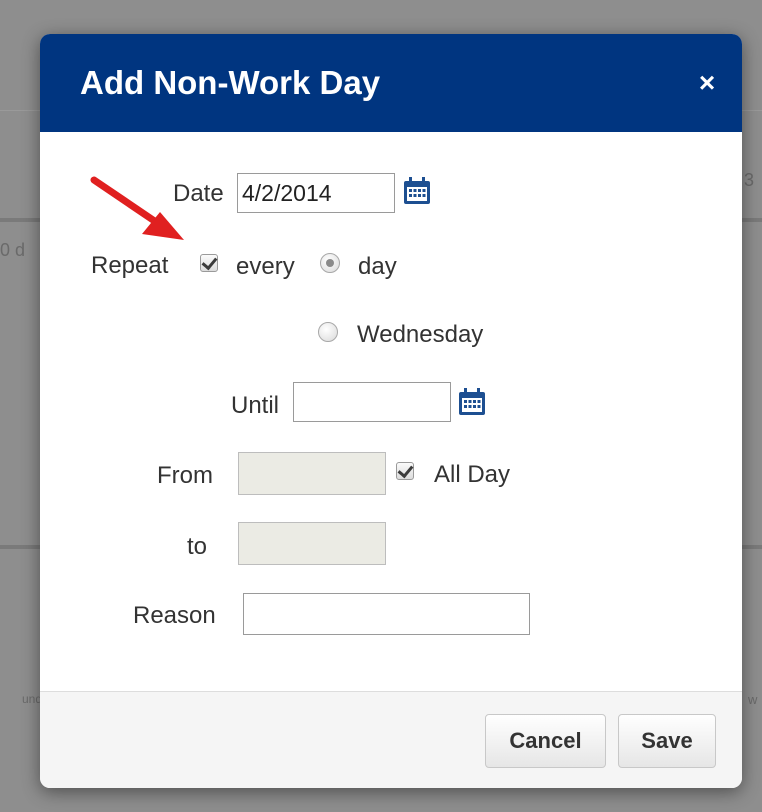  Describe the element at coordinates (312, 473) in the screenshot. I see `from-time-field` at that location.